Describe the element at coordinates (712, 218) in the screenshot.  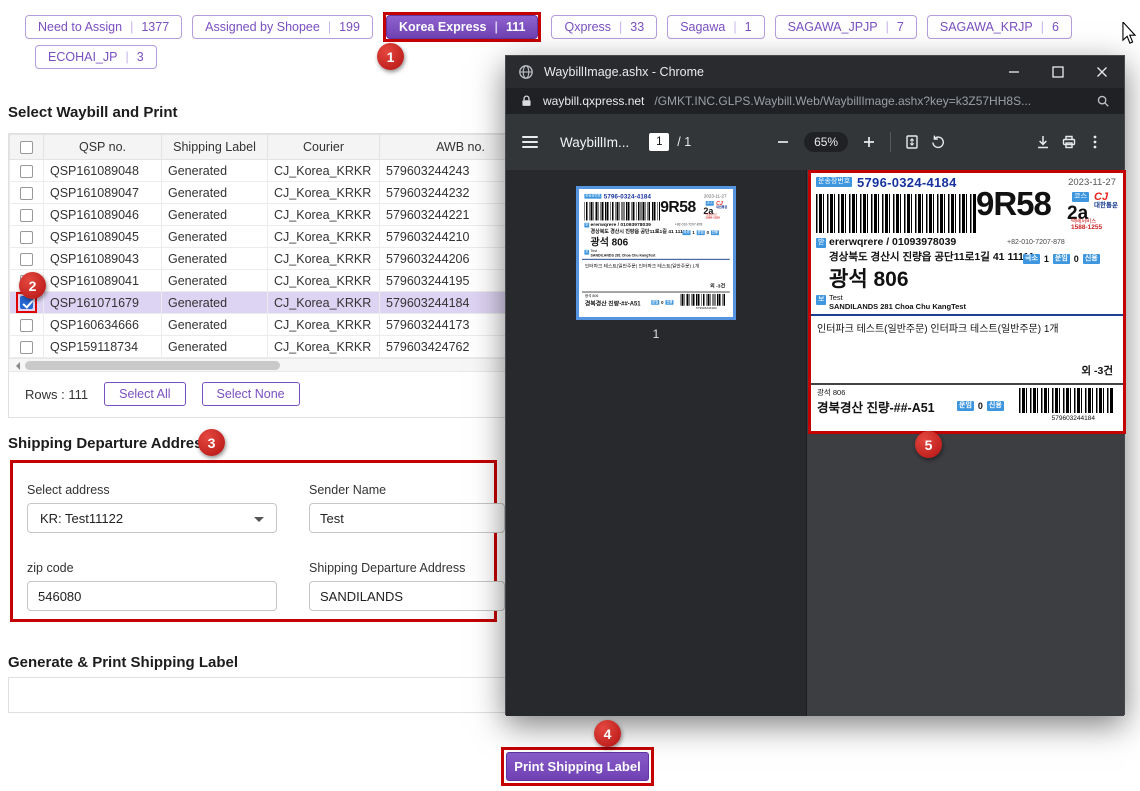
I see `service-info-line2: 1588-1255` at that location.